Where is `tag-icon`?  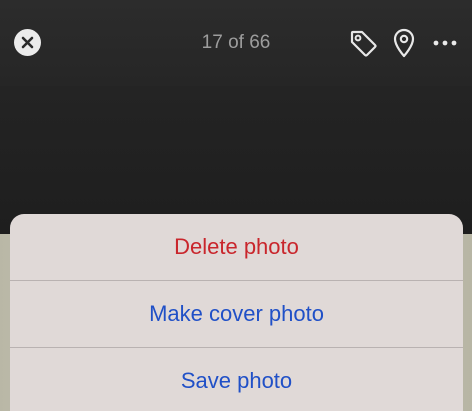 tag-icon is located at coordinates (363, 43).